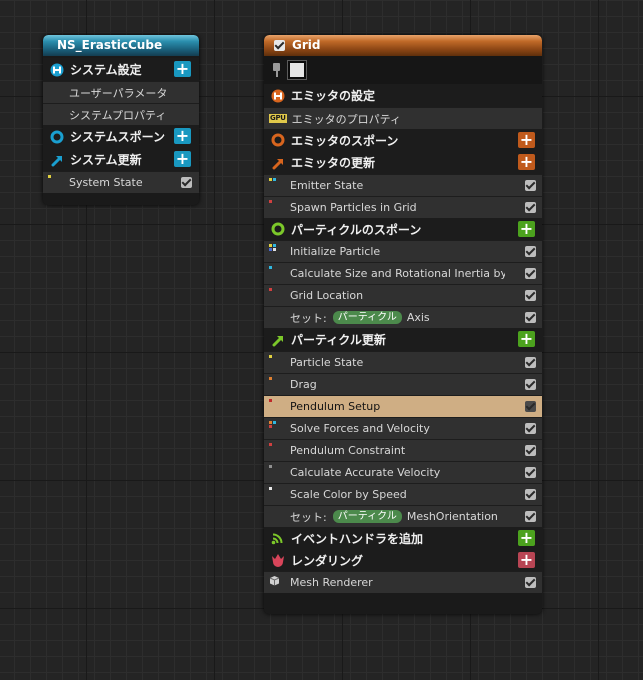 The width and height of the screenshot is (643, 680). What do you see at coordinates (530, 472) in the screenshot?
I see `calculate-accurate-velocity-checkbox` at bounding box center [530, 472].